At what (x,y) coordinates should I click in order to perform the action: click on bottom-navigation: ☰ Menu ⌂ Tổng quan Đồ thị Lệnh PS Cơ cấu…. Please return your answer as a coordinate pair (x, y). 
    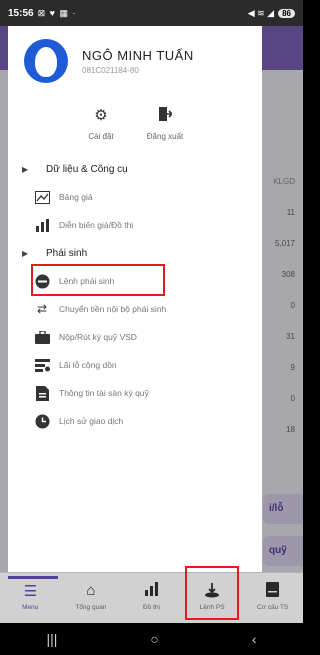
    Looking at the image, I should click on (151, 597).